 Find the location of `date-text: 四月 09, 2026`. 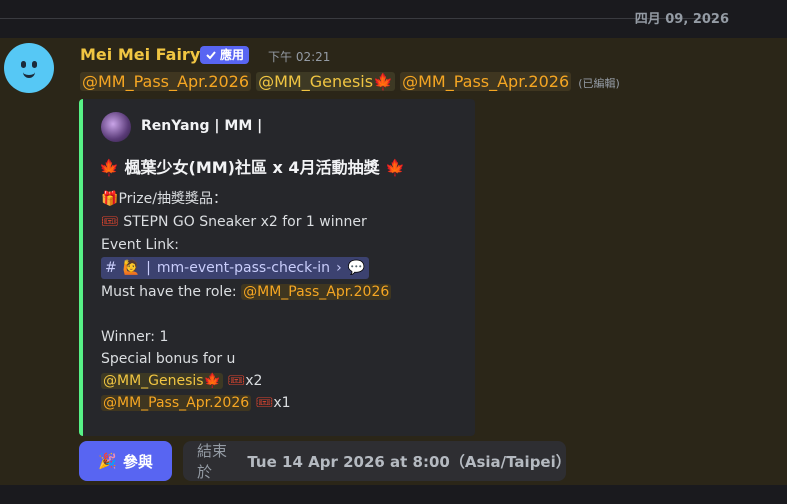

date-text: 四月 09, 2026 is located at coordinates (681, 19).